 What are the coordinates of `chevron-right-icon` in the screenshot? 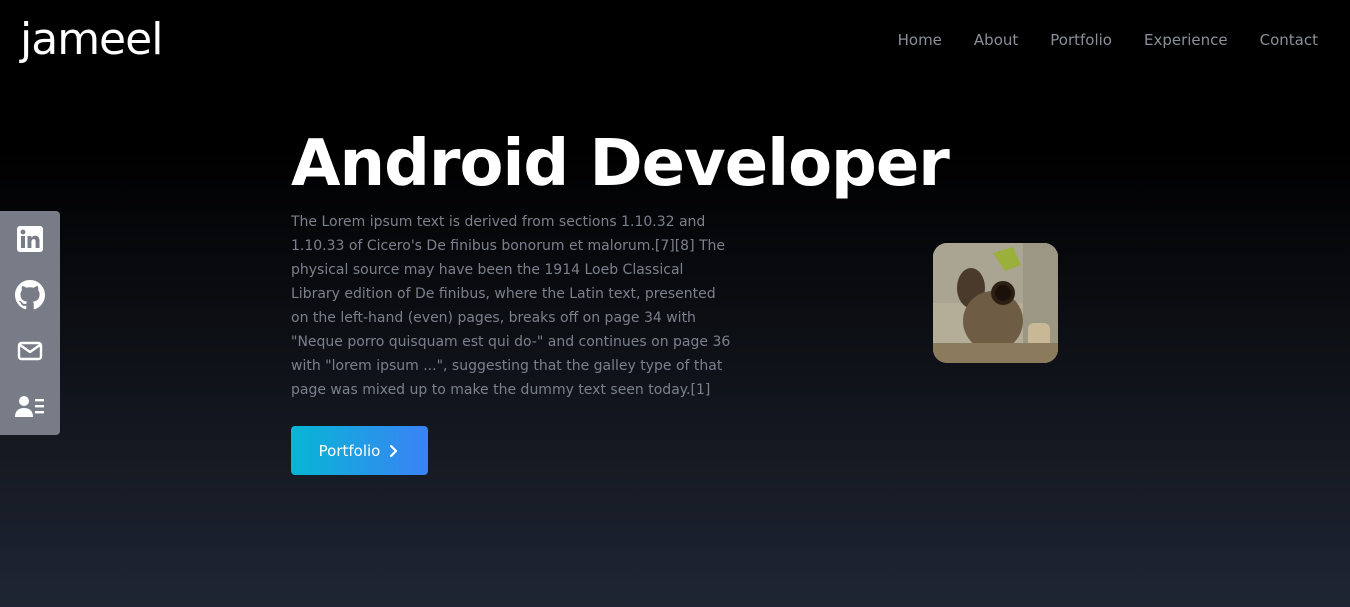 It's located at (394, 450).